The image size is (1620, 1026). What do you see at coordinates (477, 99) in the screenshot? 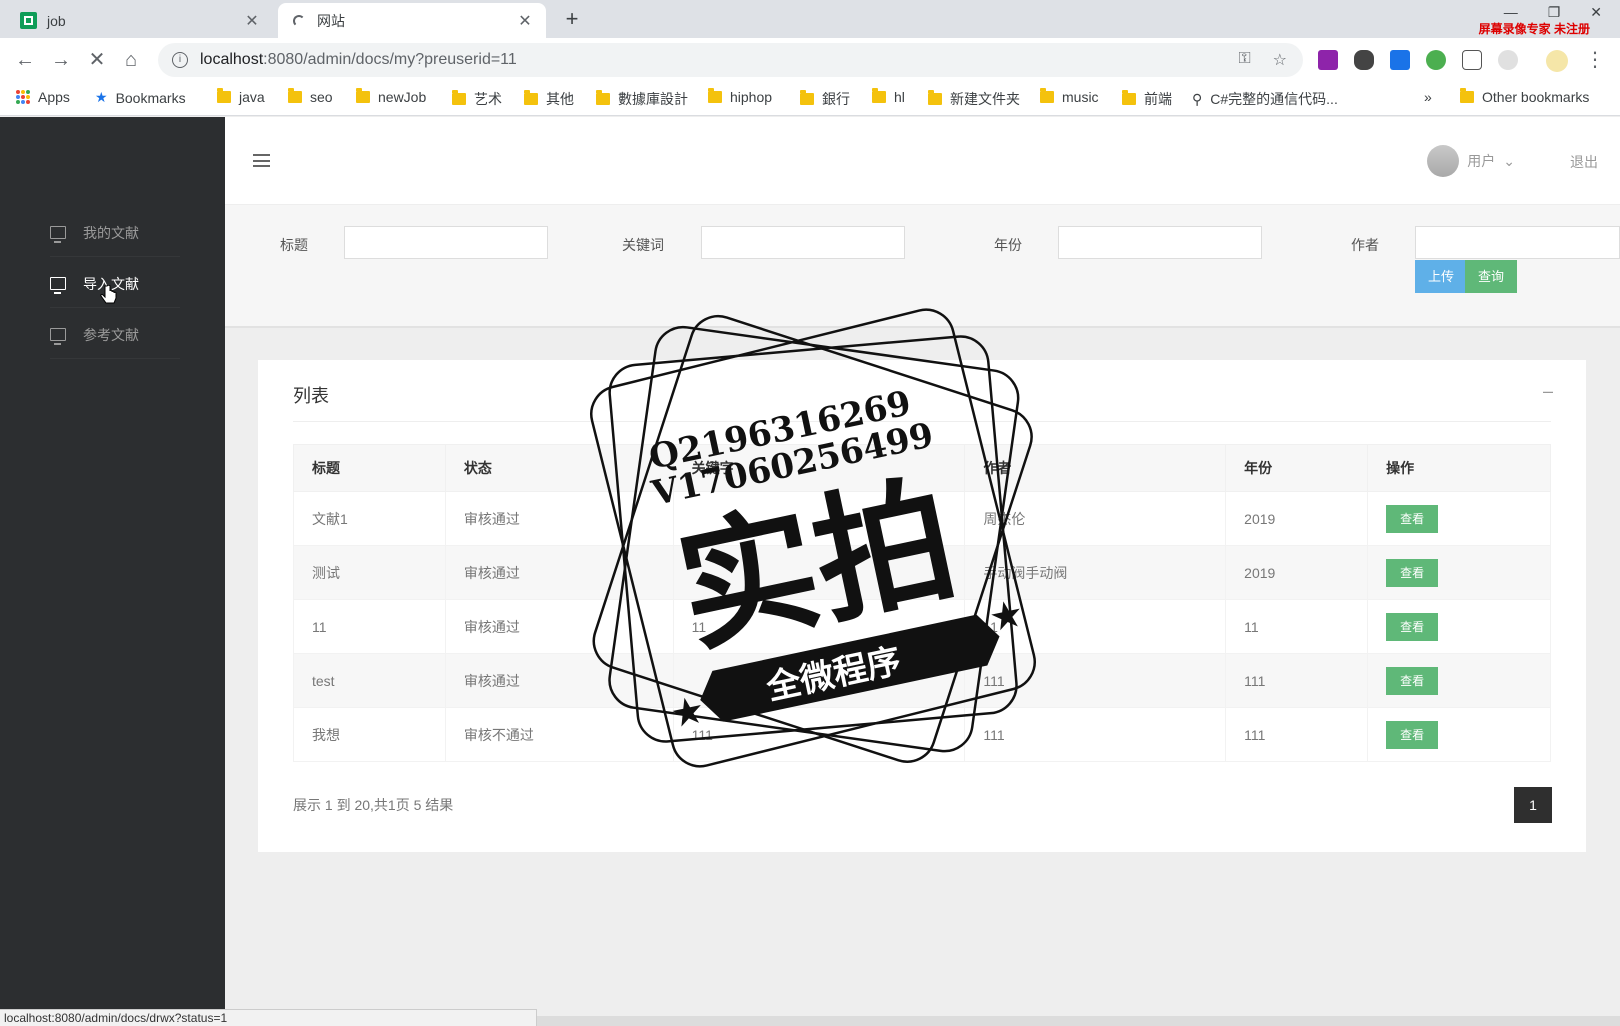
I see `bookmark-folder: 艺术` at bounding box center [477, 99].